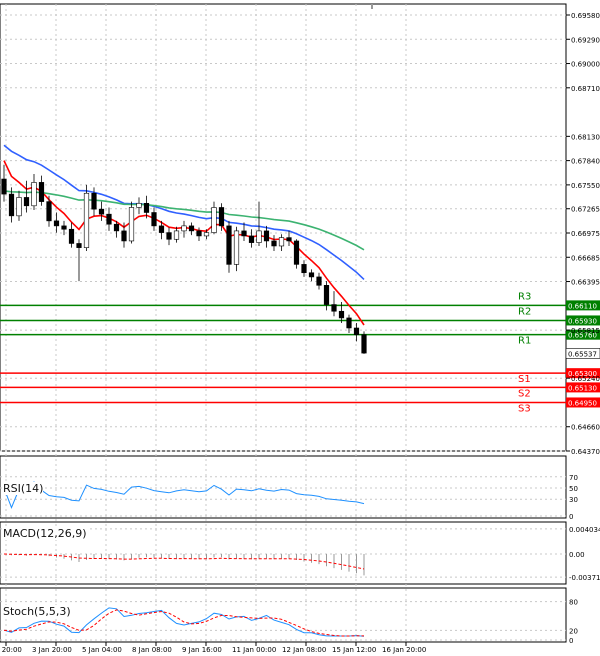 The width and height of the screenshot is (600, 656). I want to click on macd-label: MACD(12,26,9), so click(45, 533).